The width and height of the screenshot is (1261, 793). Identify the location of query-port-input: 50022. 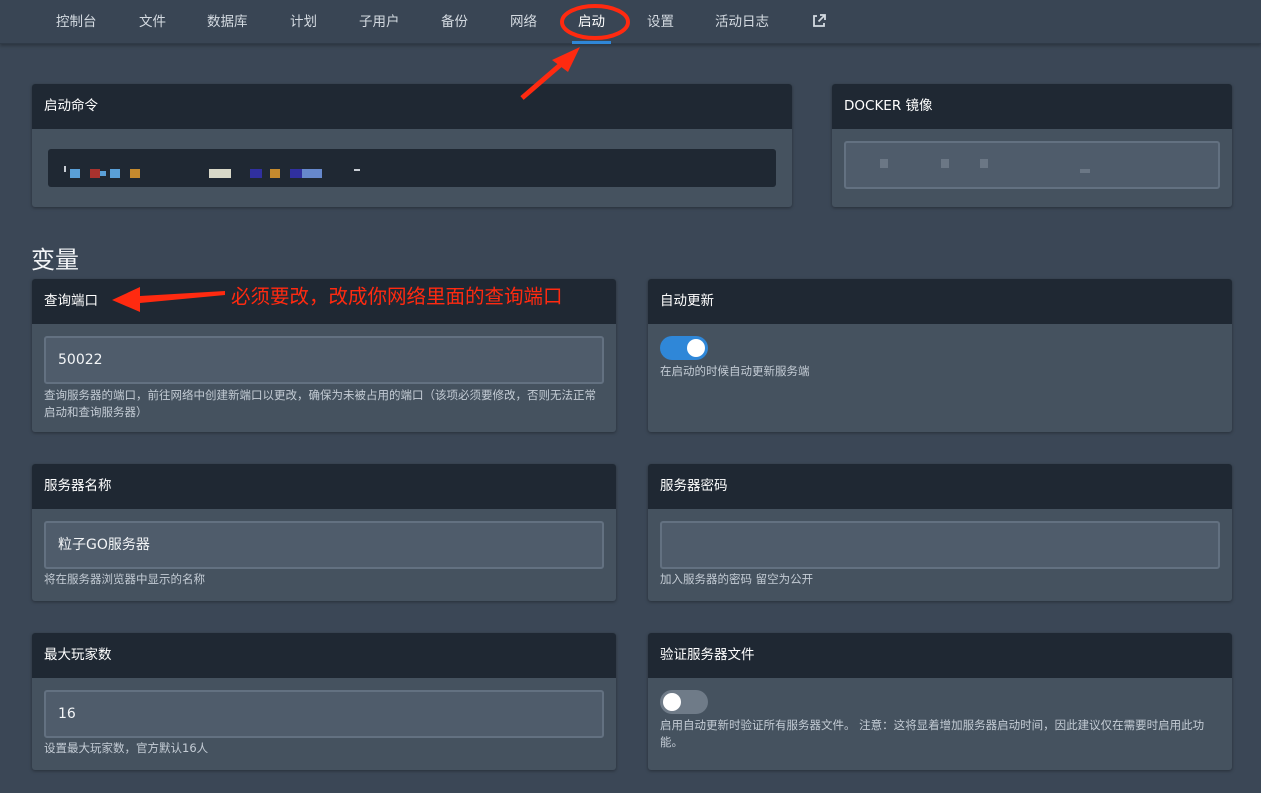
(324, 360).